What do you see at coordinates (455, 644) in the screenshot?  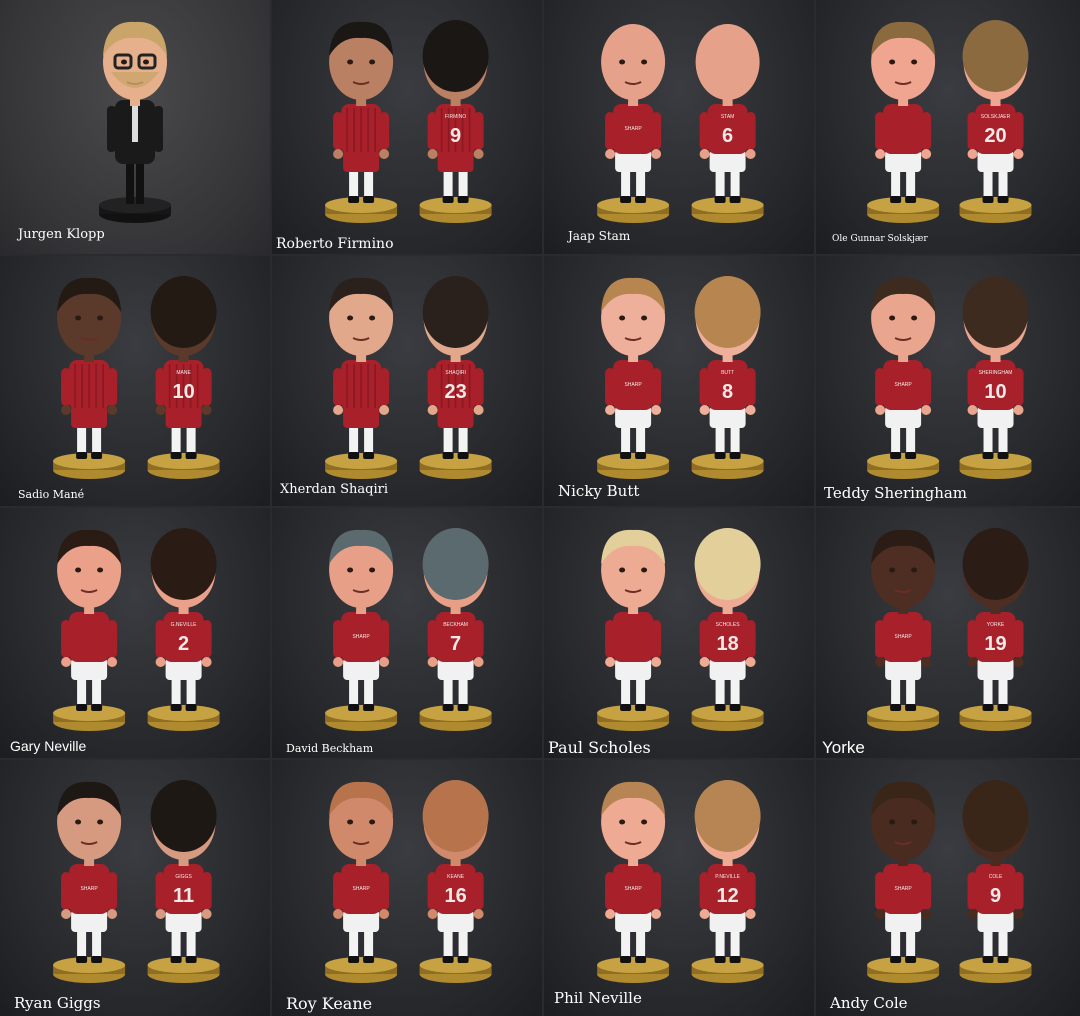 I see `shirt-back-number: 7` at bounding box center [455, 644].